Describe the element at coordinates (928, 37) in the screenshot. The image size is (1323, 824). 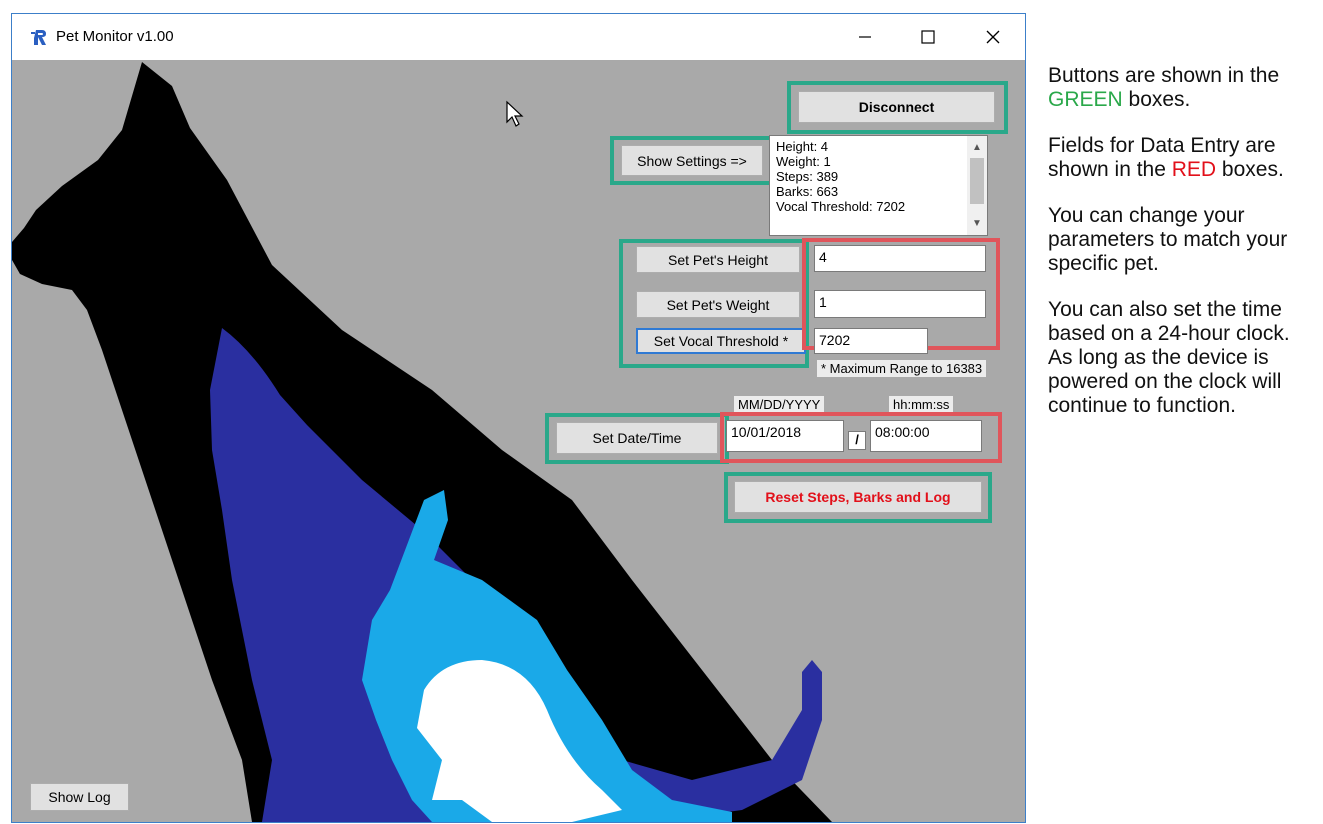
I see `maximize-button` at that location.